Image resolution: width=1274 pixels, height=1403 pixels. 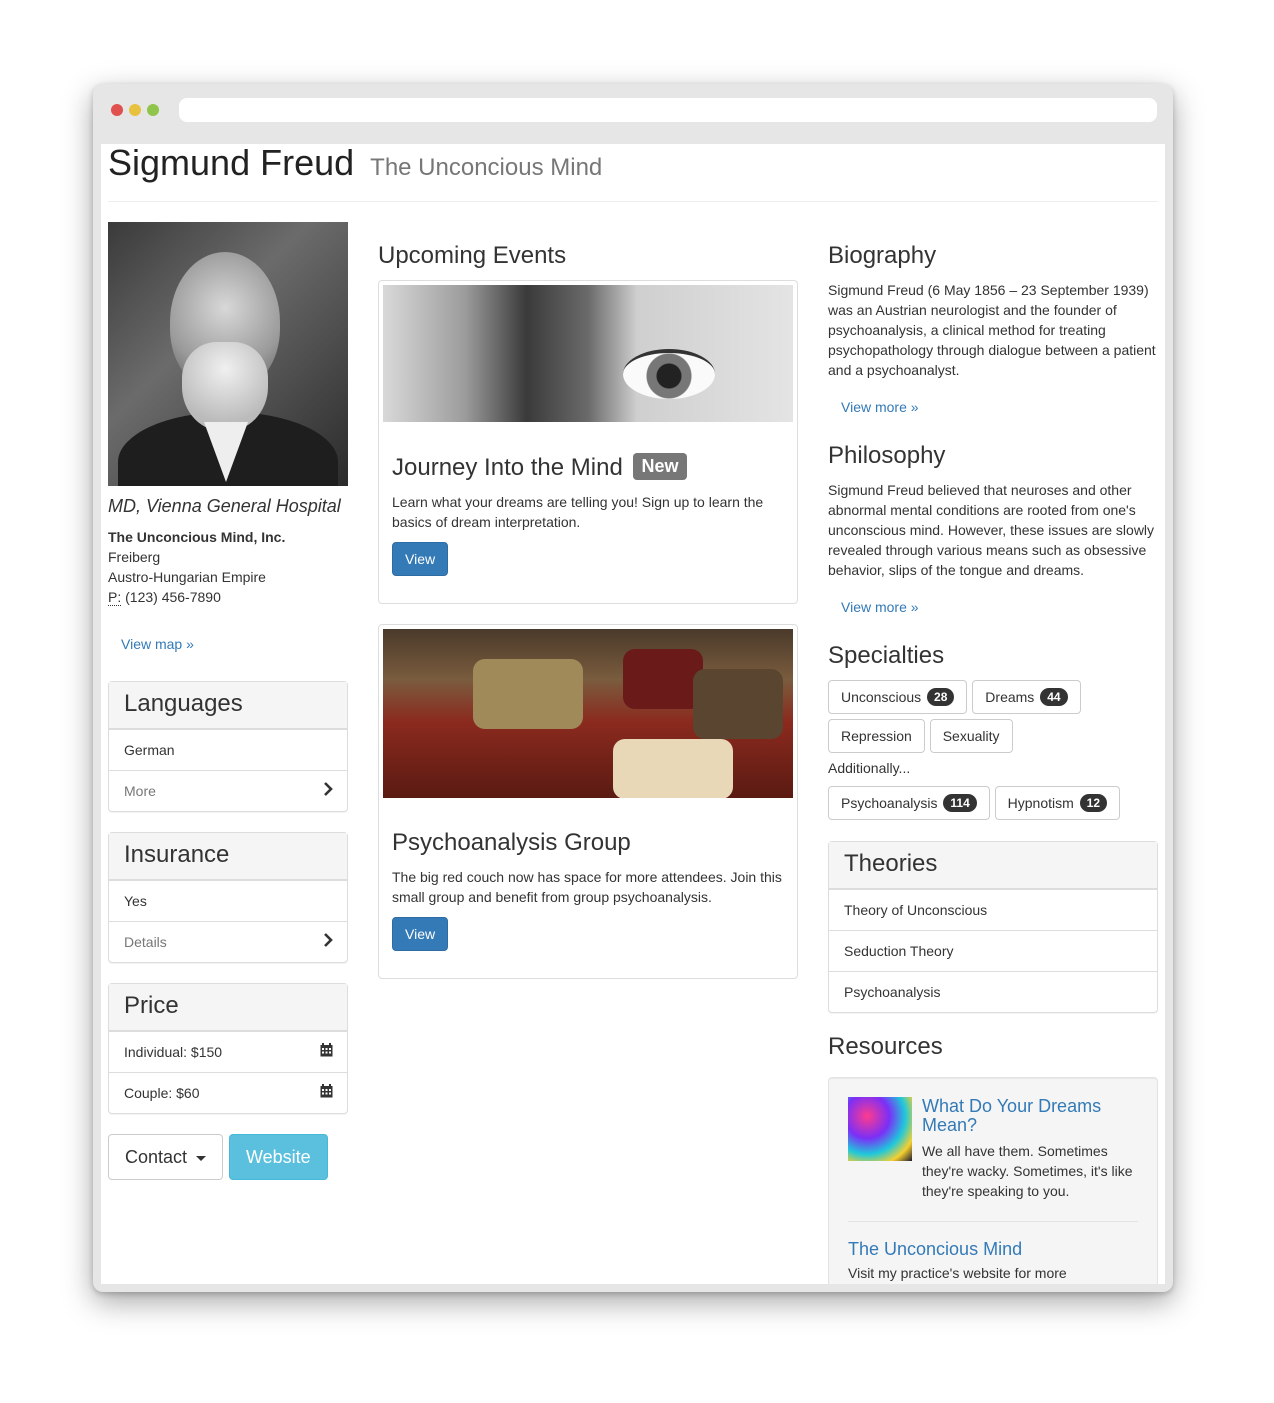 I want to click on list-item-insurance-yes: Yes, so click(x=228, y=900).